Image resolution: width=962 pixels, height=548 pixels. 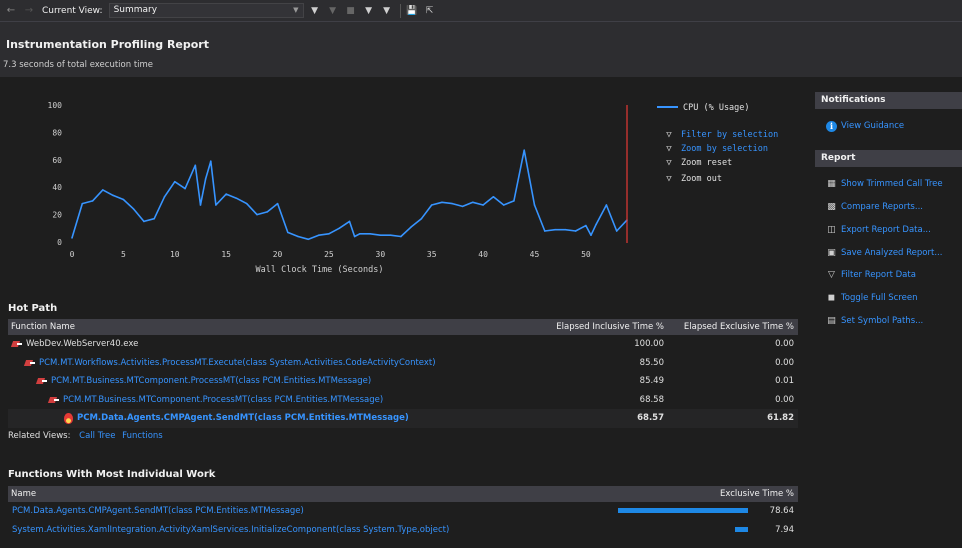 What do you see at coordinates (724, 149) in the screenshot?
I see `chart-action-zoom-by-selection: Zoom by selection` at bounding box center [724, 149].